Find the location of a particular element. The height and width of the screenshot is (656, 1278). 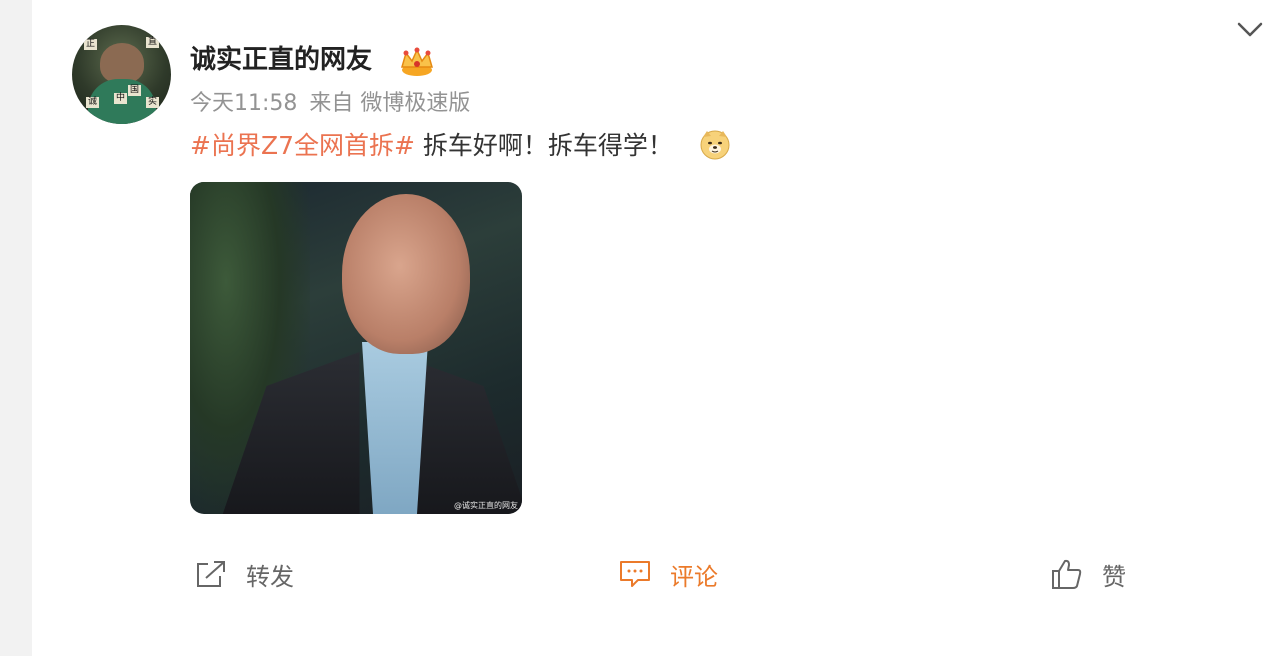

doge-emoji-icon is located at coordinates (715, 145).